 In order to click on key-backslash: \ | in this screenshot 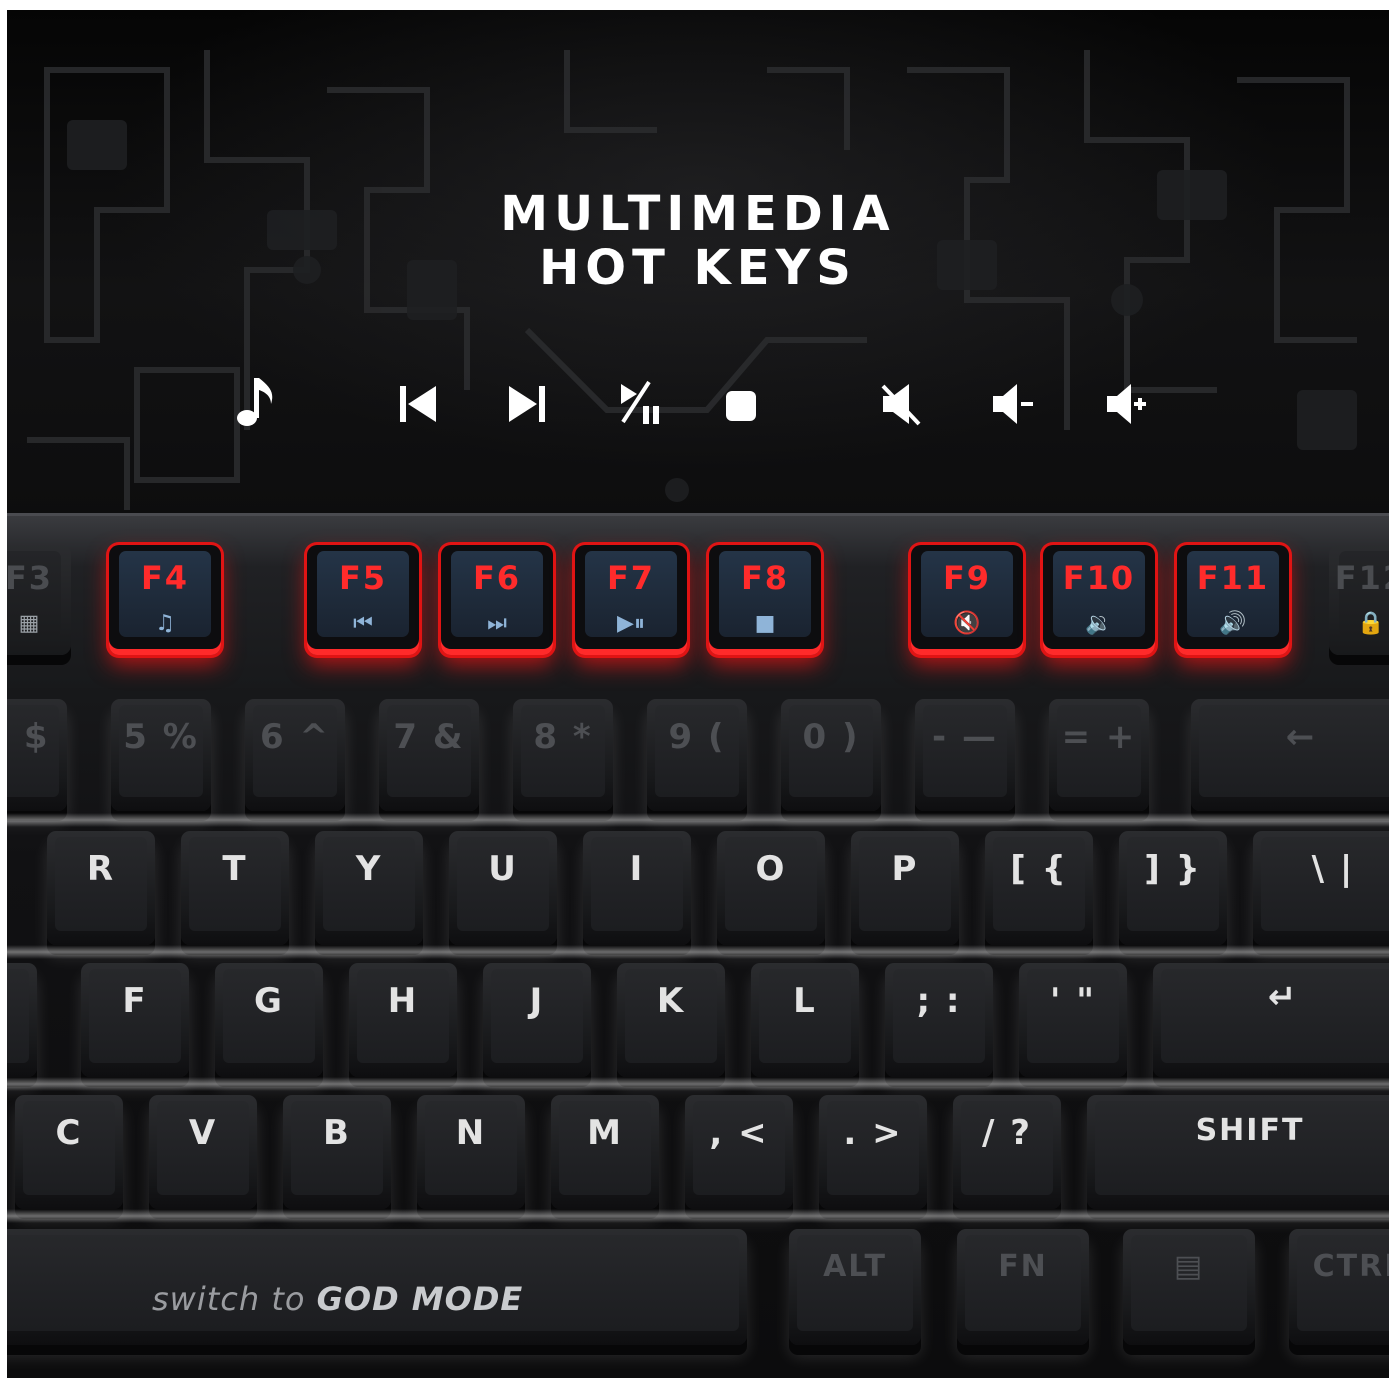, I will do `click(1321, 888)`.